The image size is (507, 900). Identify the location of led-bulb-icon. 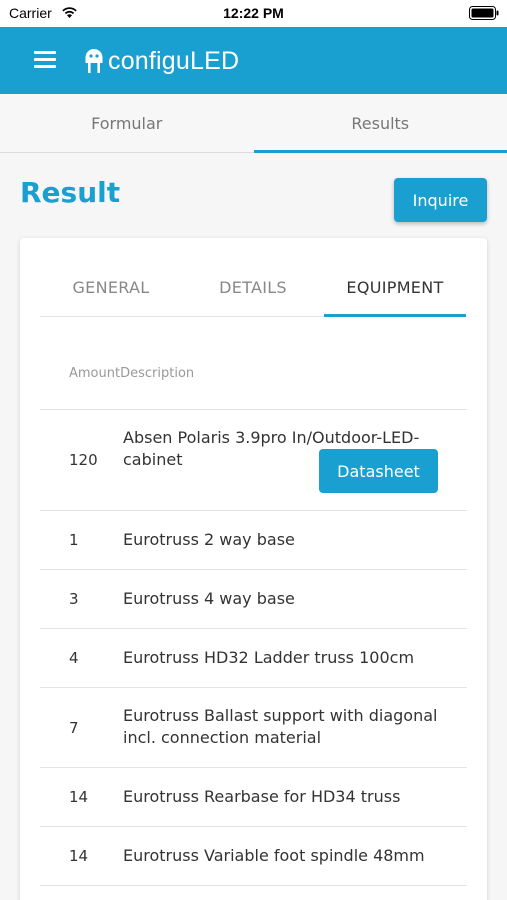
(94, 61).